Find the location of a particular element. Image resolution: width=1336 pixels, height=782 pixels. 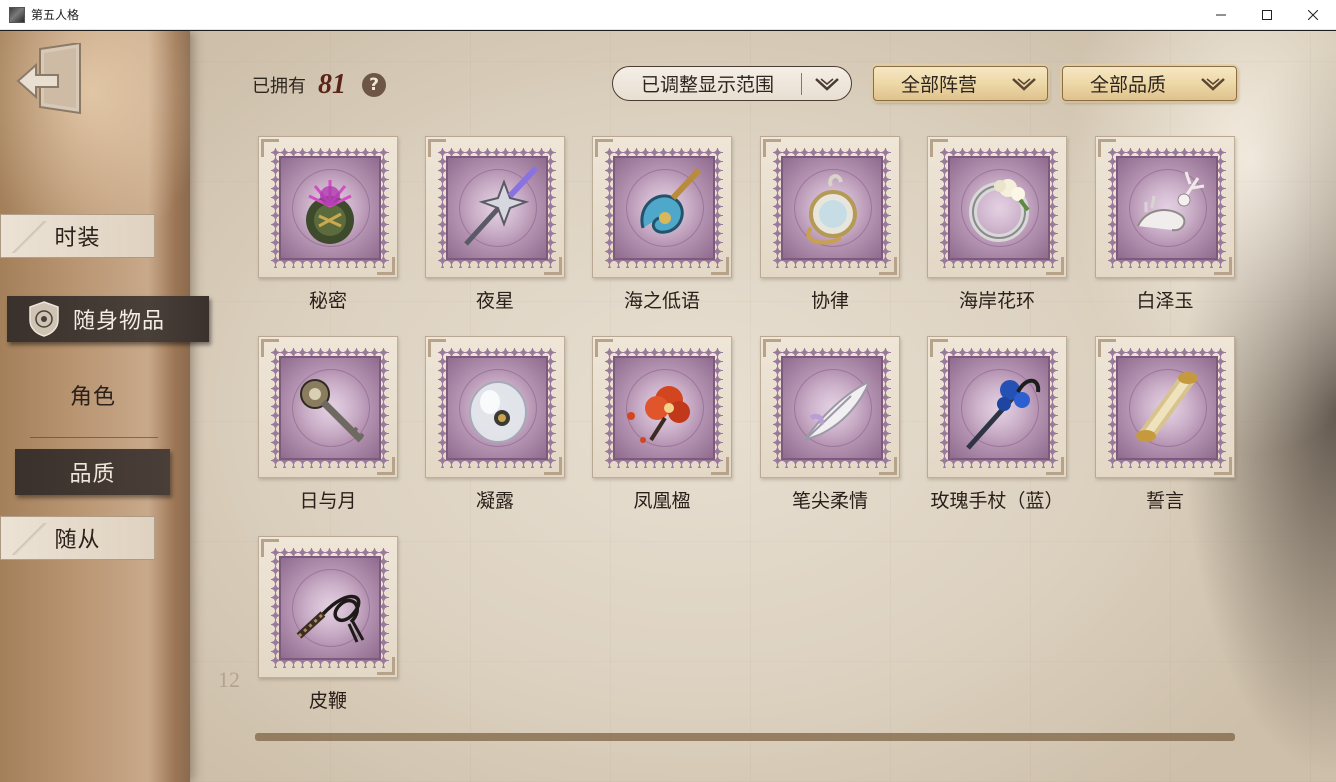

tab-costume-label: 时装 is located at coordinates (77, 238).